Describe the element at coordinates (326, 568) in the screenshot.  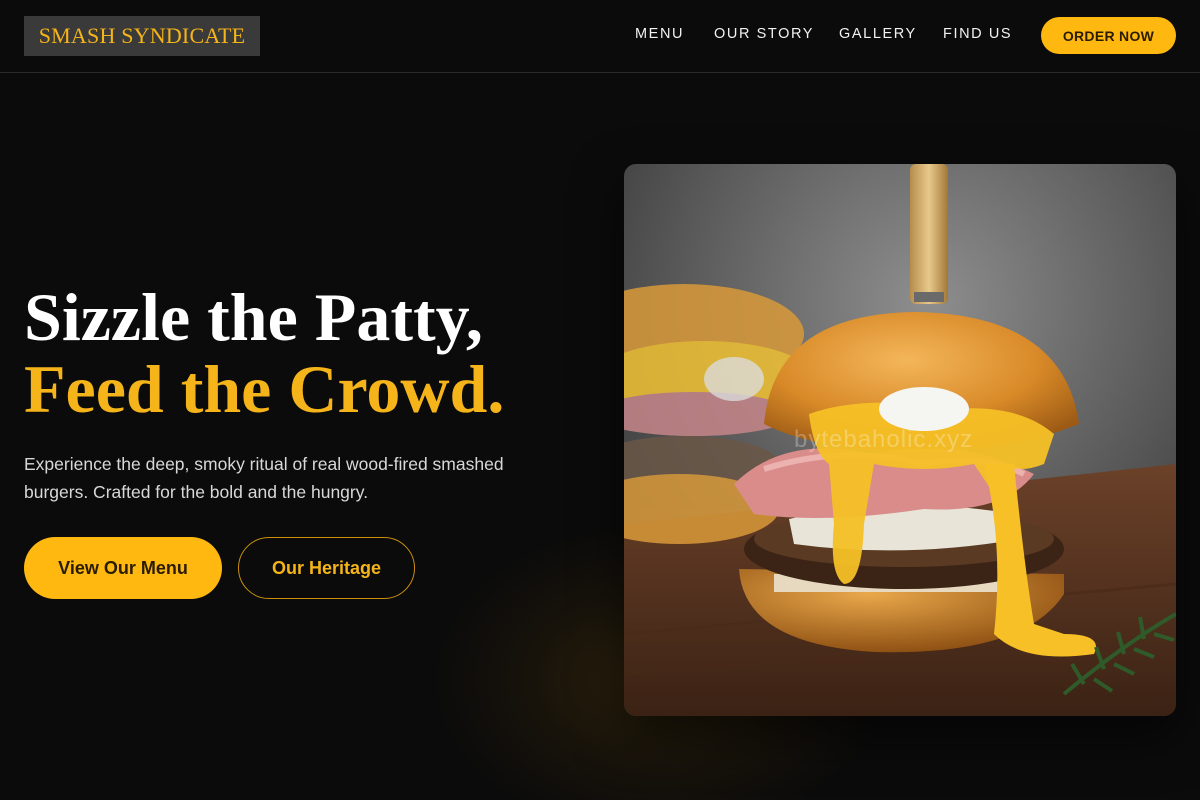
I see `our-heritage-button: Our Heritage` at that location.